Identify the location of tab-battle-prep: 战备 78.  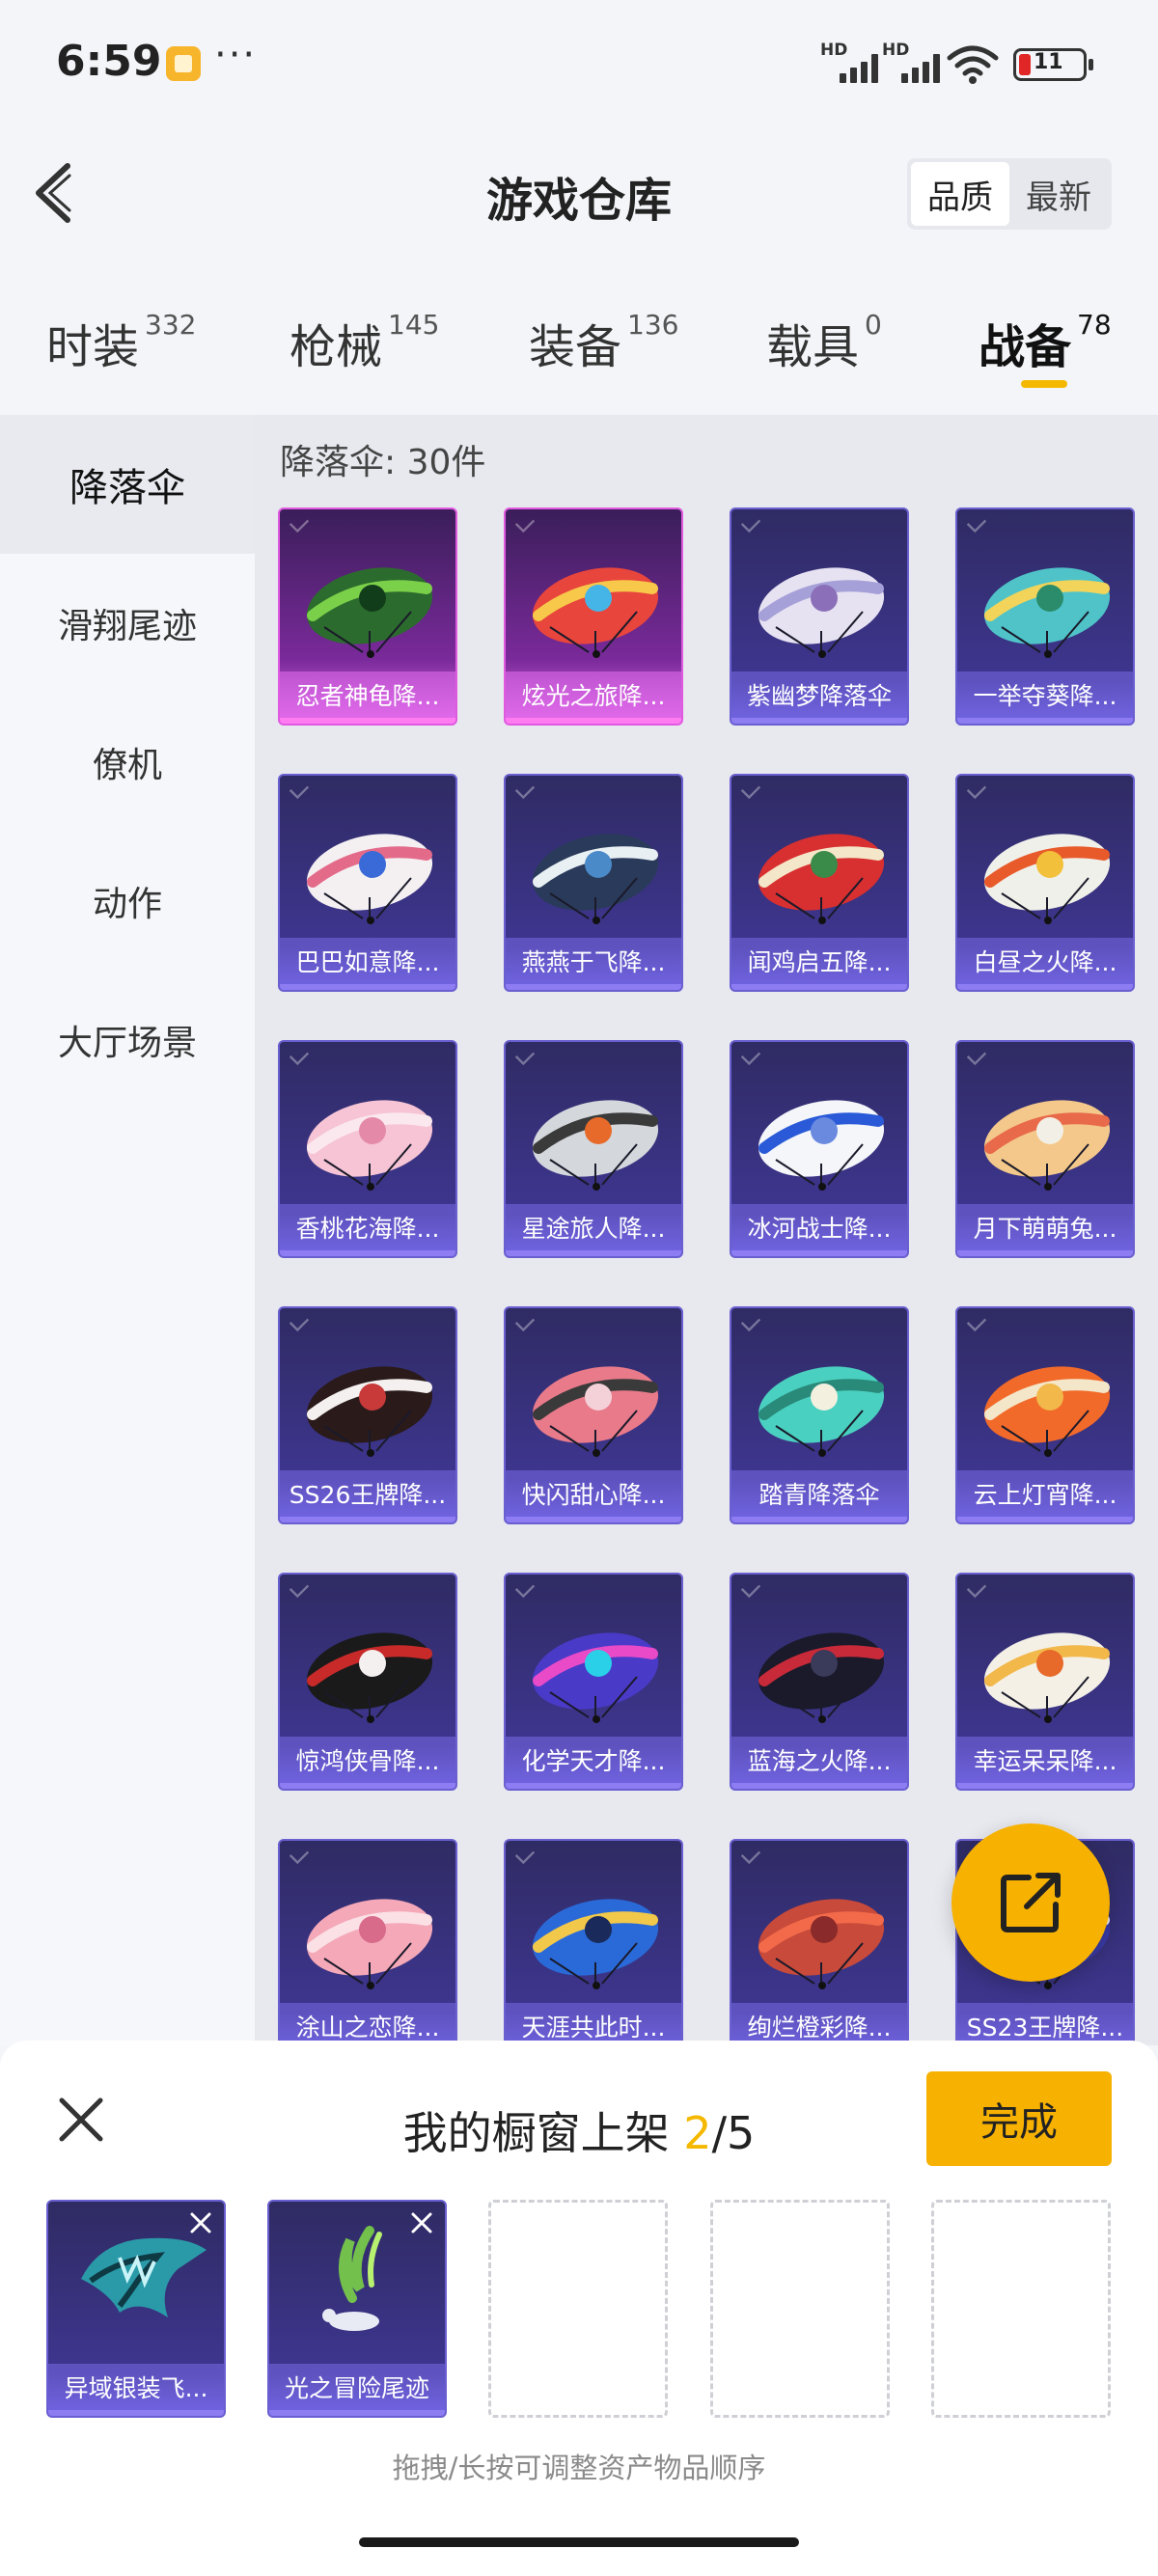
(1045, 343).